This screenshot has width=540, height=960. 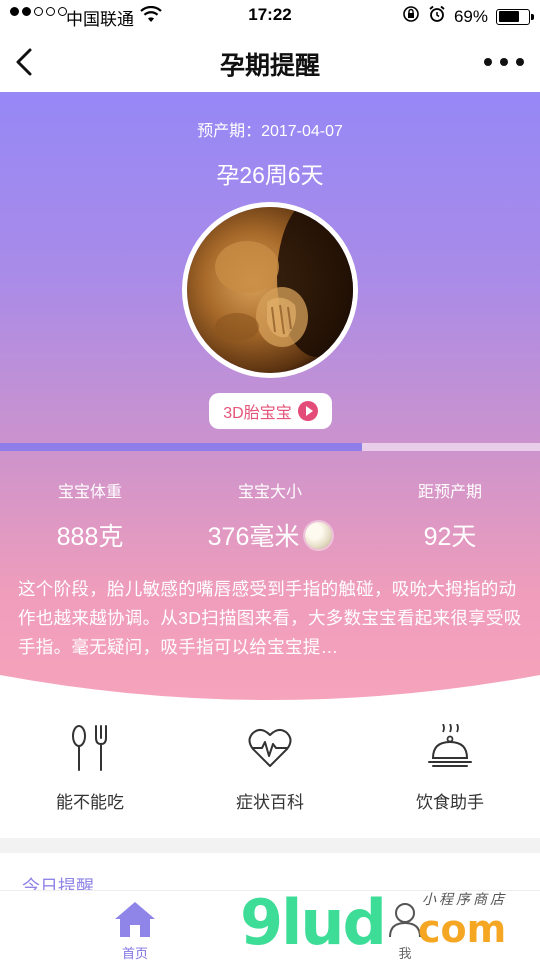 I want to click on today-reminder-section: 今日提醒, so click(x=270, y=875).